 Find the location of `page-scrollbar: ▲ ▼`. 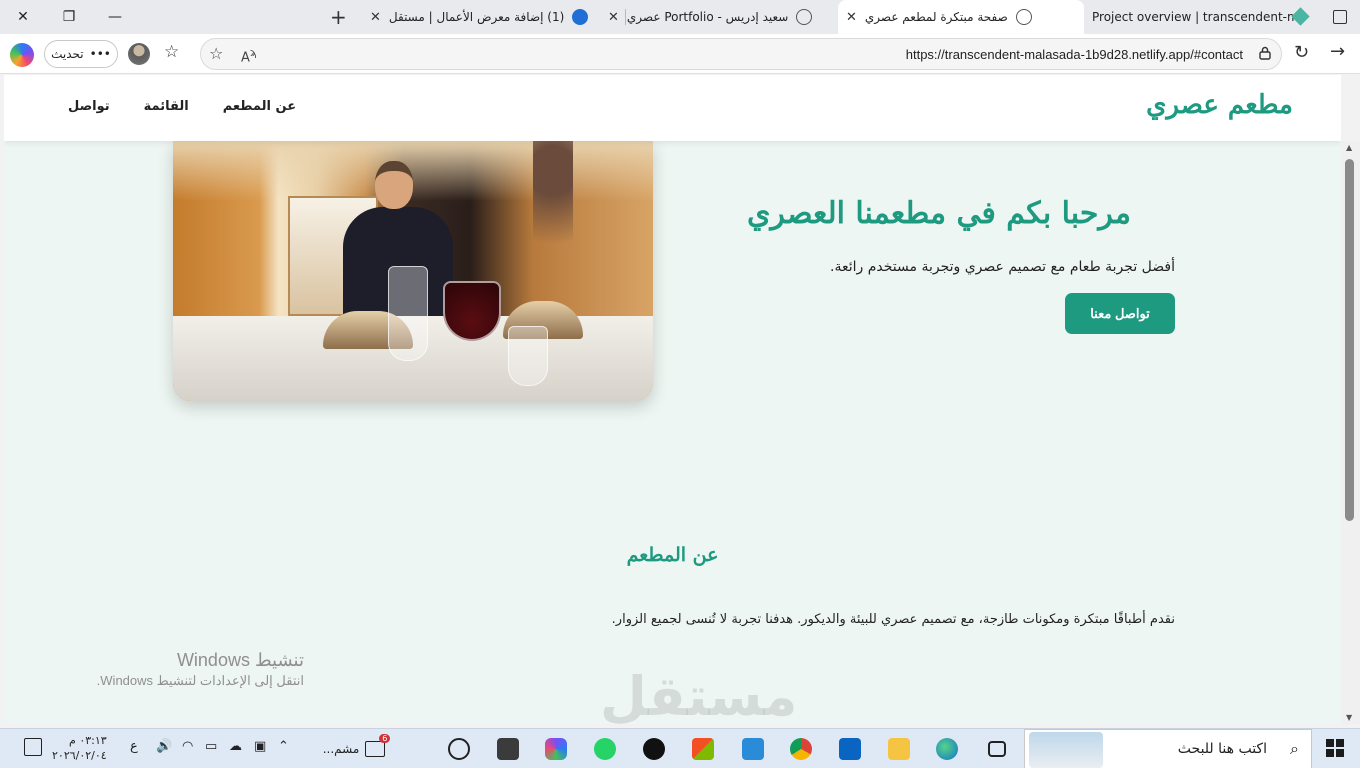

page-scrollbar: ▲ ▼ is located at coordinates (1350, 432).